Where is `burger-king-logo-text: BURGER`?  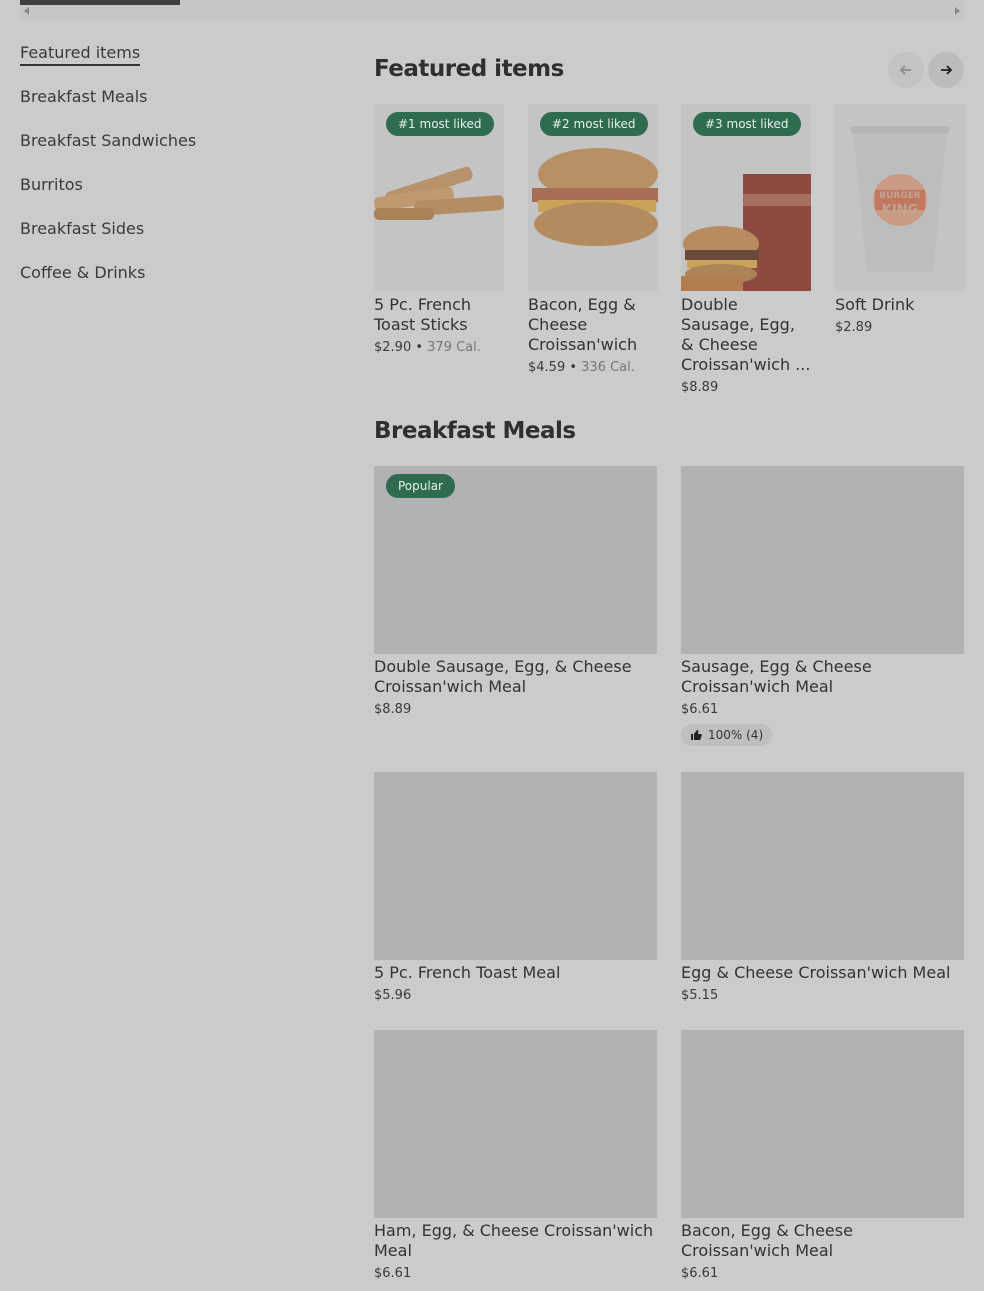 burger-king-logo-text: BURGER is located at coordinates (900, 196).